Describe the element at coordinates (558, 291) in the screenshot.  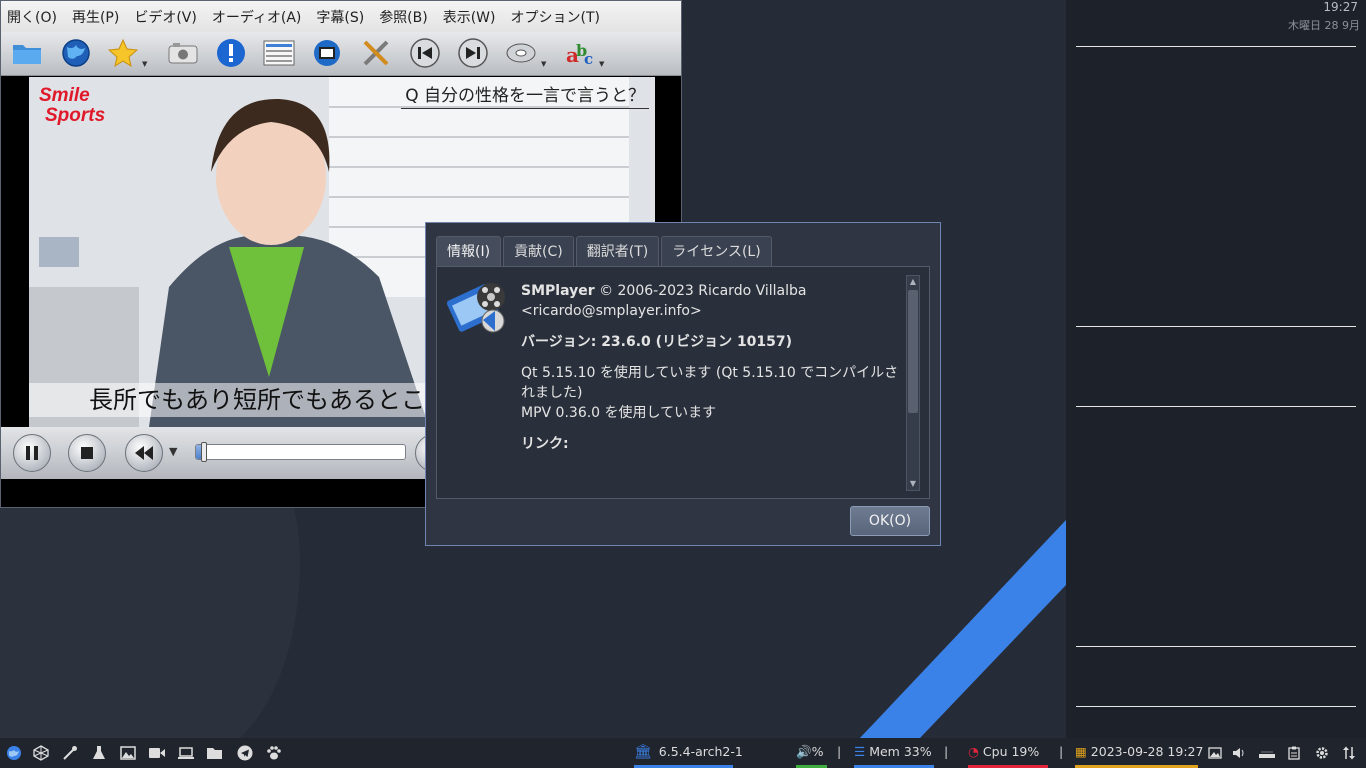
I see `app-name: SMPlayer` at that location.